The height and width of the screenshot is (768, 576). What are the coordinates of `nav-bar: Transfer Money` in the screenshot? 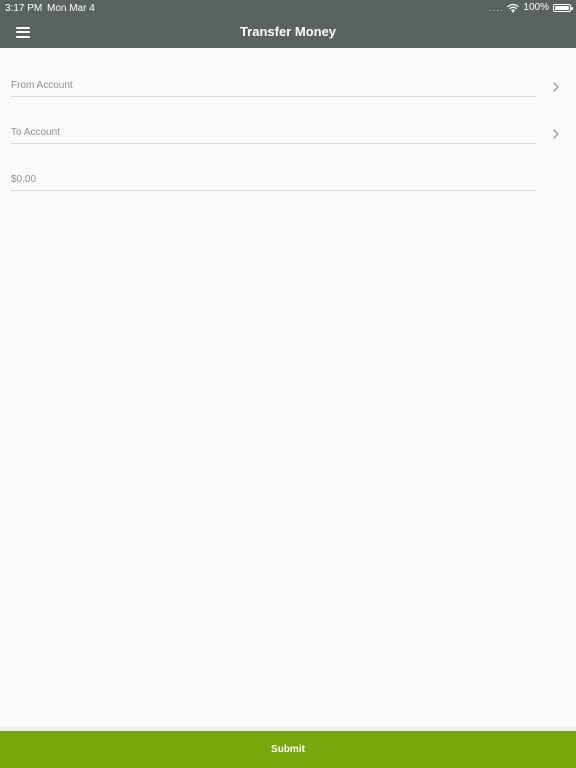 It's located at (288, 32).